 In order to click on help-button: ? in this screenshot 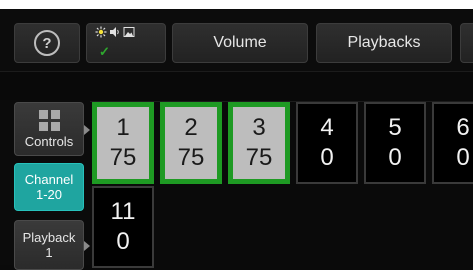, I will do `click(47, 43)`.